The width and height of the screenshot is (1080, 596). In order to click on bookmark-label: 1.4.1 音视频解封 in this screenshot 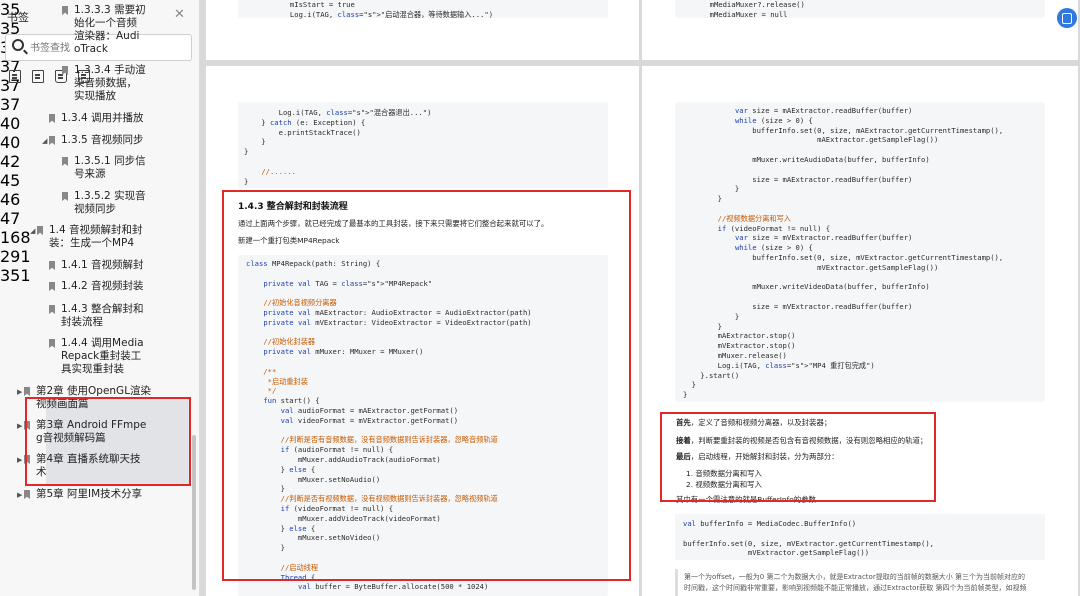, I will do `click(102, 265)`.